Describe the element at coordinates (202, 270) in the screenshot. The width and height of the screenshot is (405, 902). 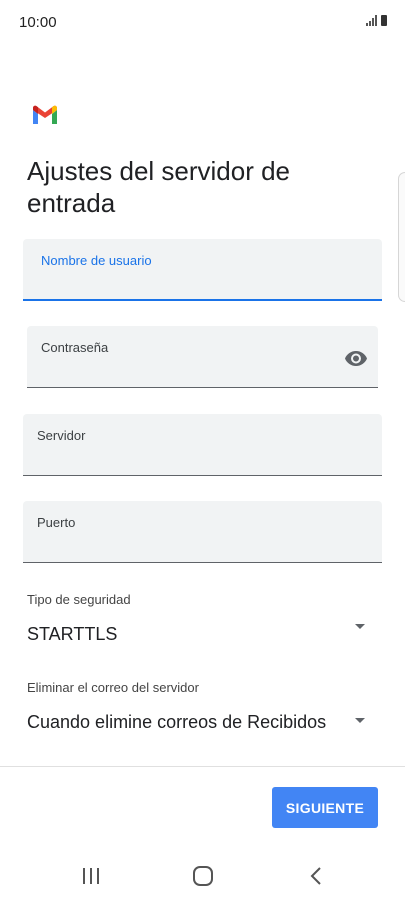
I see `username-field: Nombre de usuario` at that location.